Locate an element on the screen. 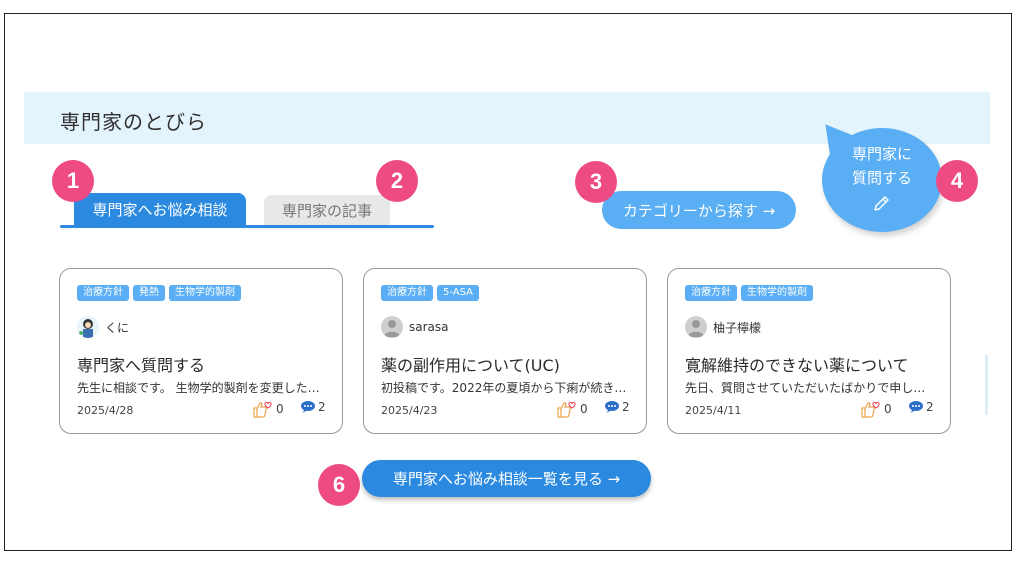 This screenshot has width=1018, height=565. callout-4: 4 is located at coordinates (957, 181).